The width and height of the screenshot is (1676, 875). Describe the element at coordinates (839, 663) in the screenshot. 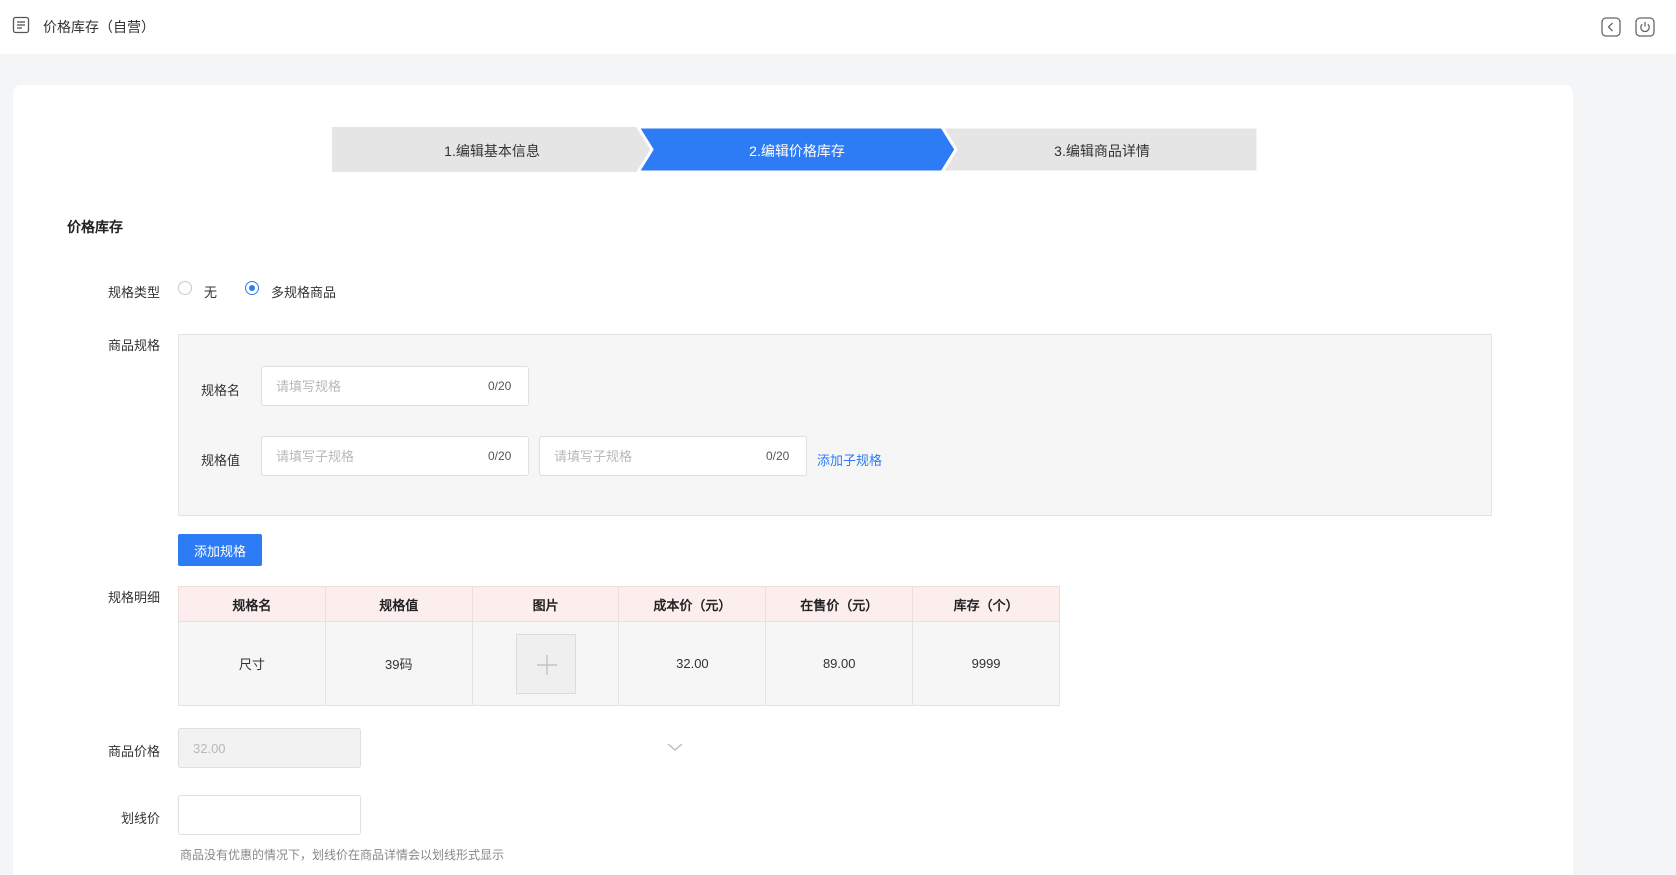

I see `cell-sale-price: 89.00` at that location.